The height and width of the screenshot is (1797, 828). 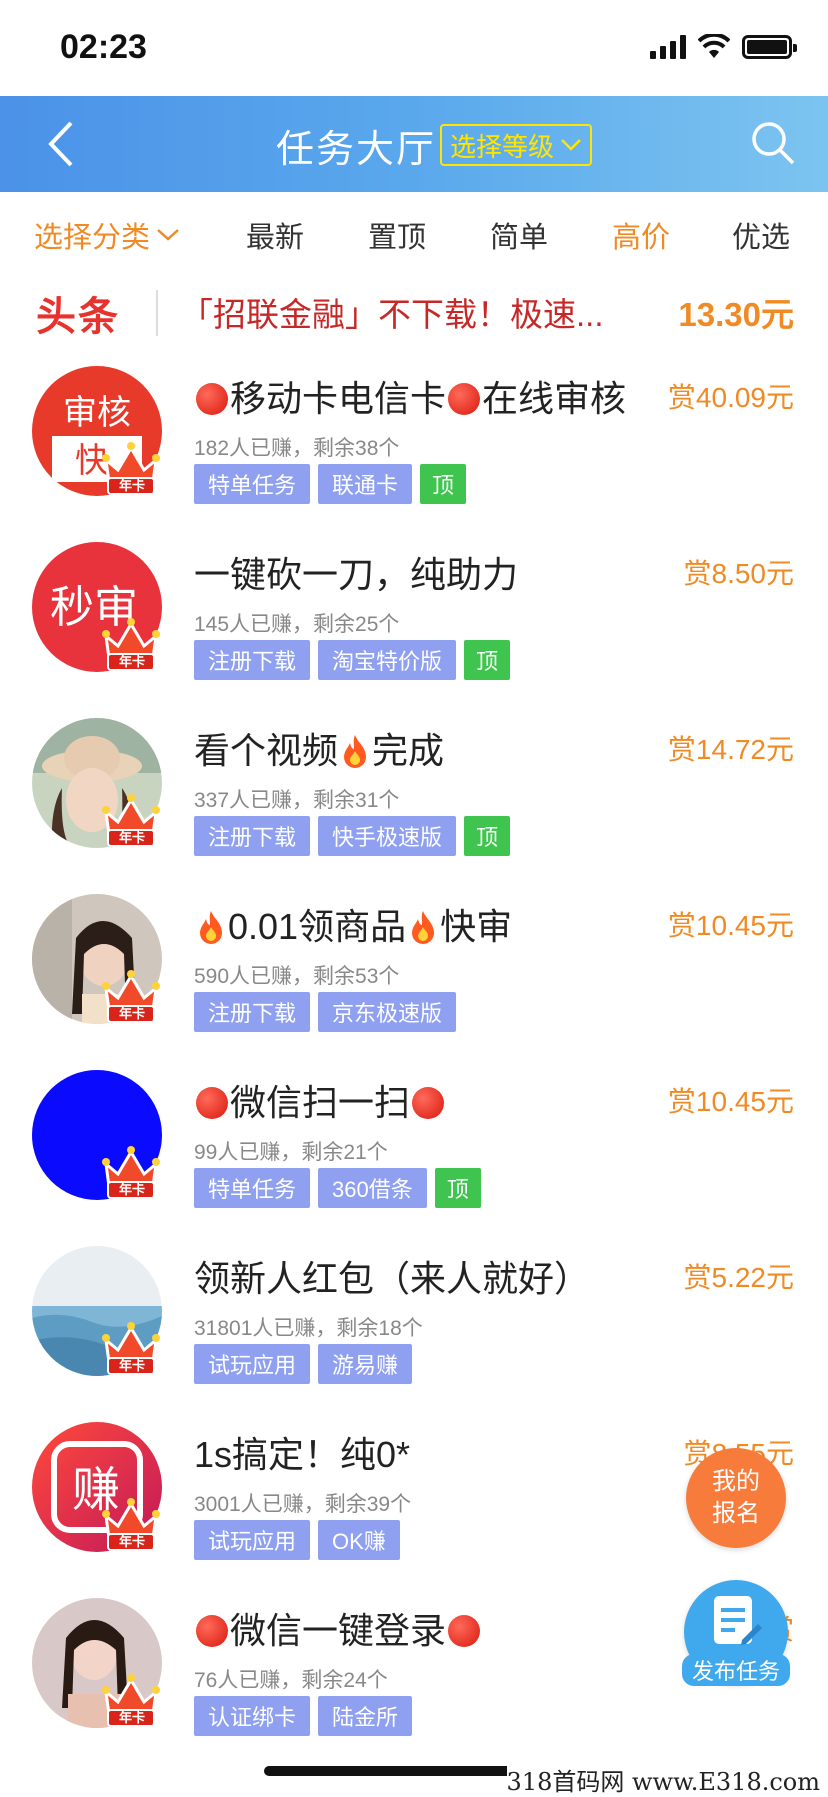 What do you see at coordinates (266, 750) in the screenshot?
I see `task-title-text: 看个视频` at bounding box center [266, 750].